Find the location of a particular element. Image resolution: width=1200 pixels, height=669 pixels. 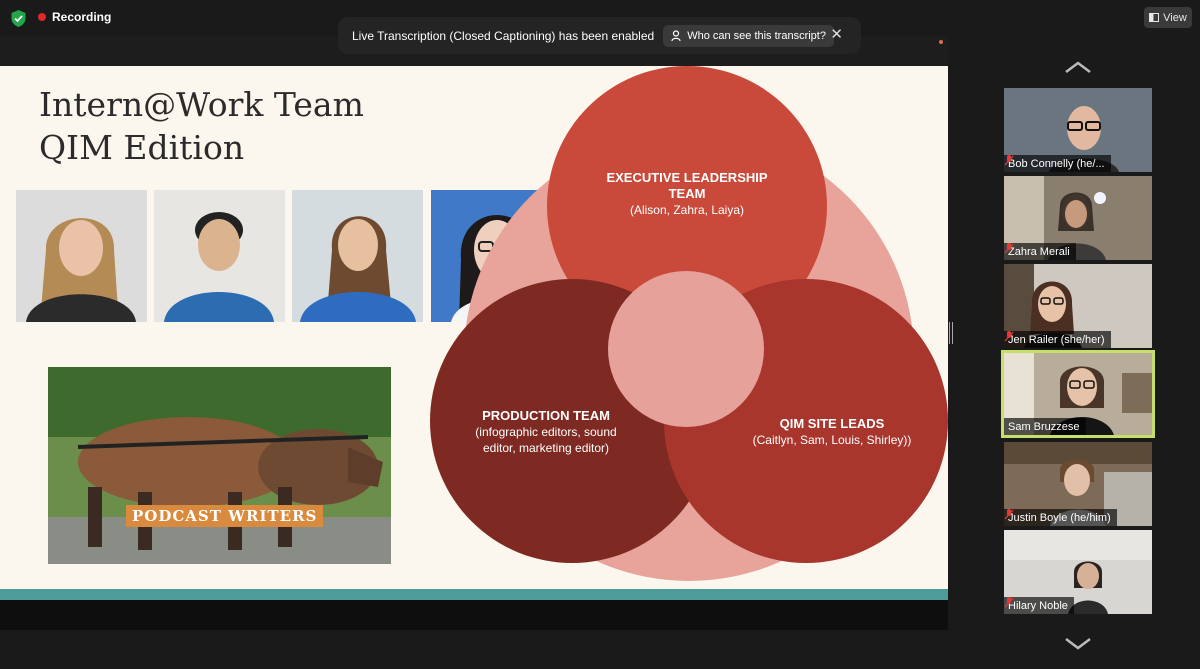

participant-name-tag: Sam Bruzzese is located at coordinates (1045, 426).